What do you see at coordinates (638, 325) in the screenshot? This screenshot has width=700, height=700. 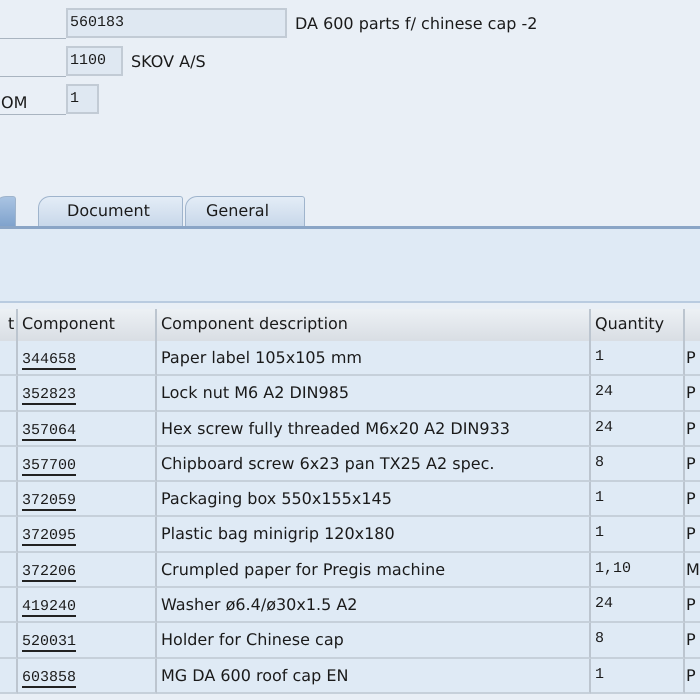 I see `column-header: Quantity` at bounding box center [638, 325].